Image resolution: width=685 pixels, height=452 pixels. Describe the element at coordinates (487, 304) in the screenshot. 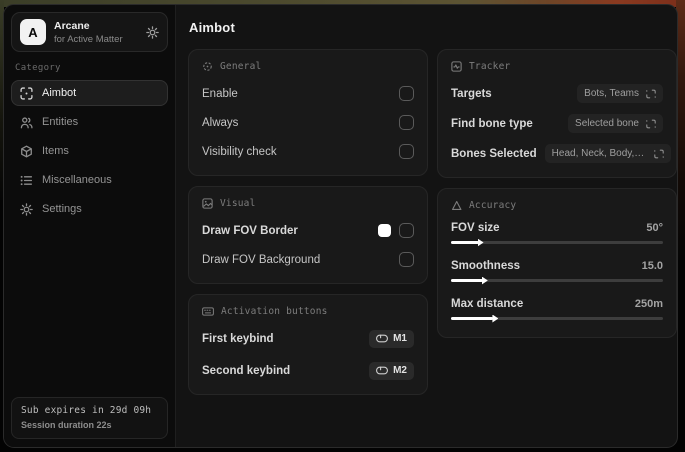

I see `setting-label: Max distance` at that location.